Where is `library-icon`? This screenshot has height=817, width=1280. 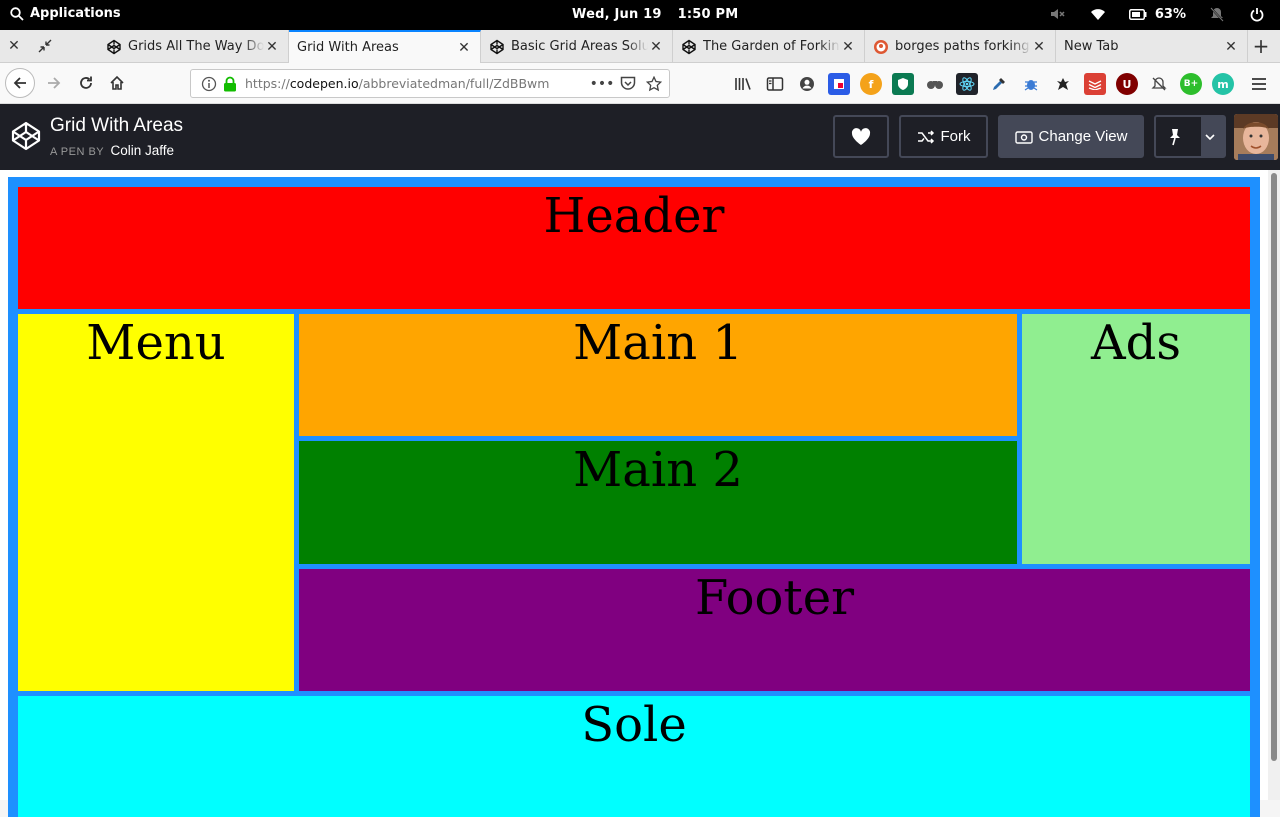
library-icon is located at coordinates (743, 84).